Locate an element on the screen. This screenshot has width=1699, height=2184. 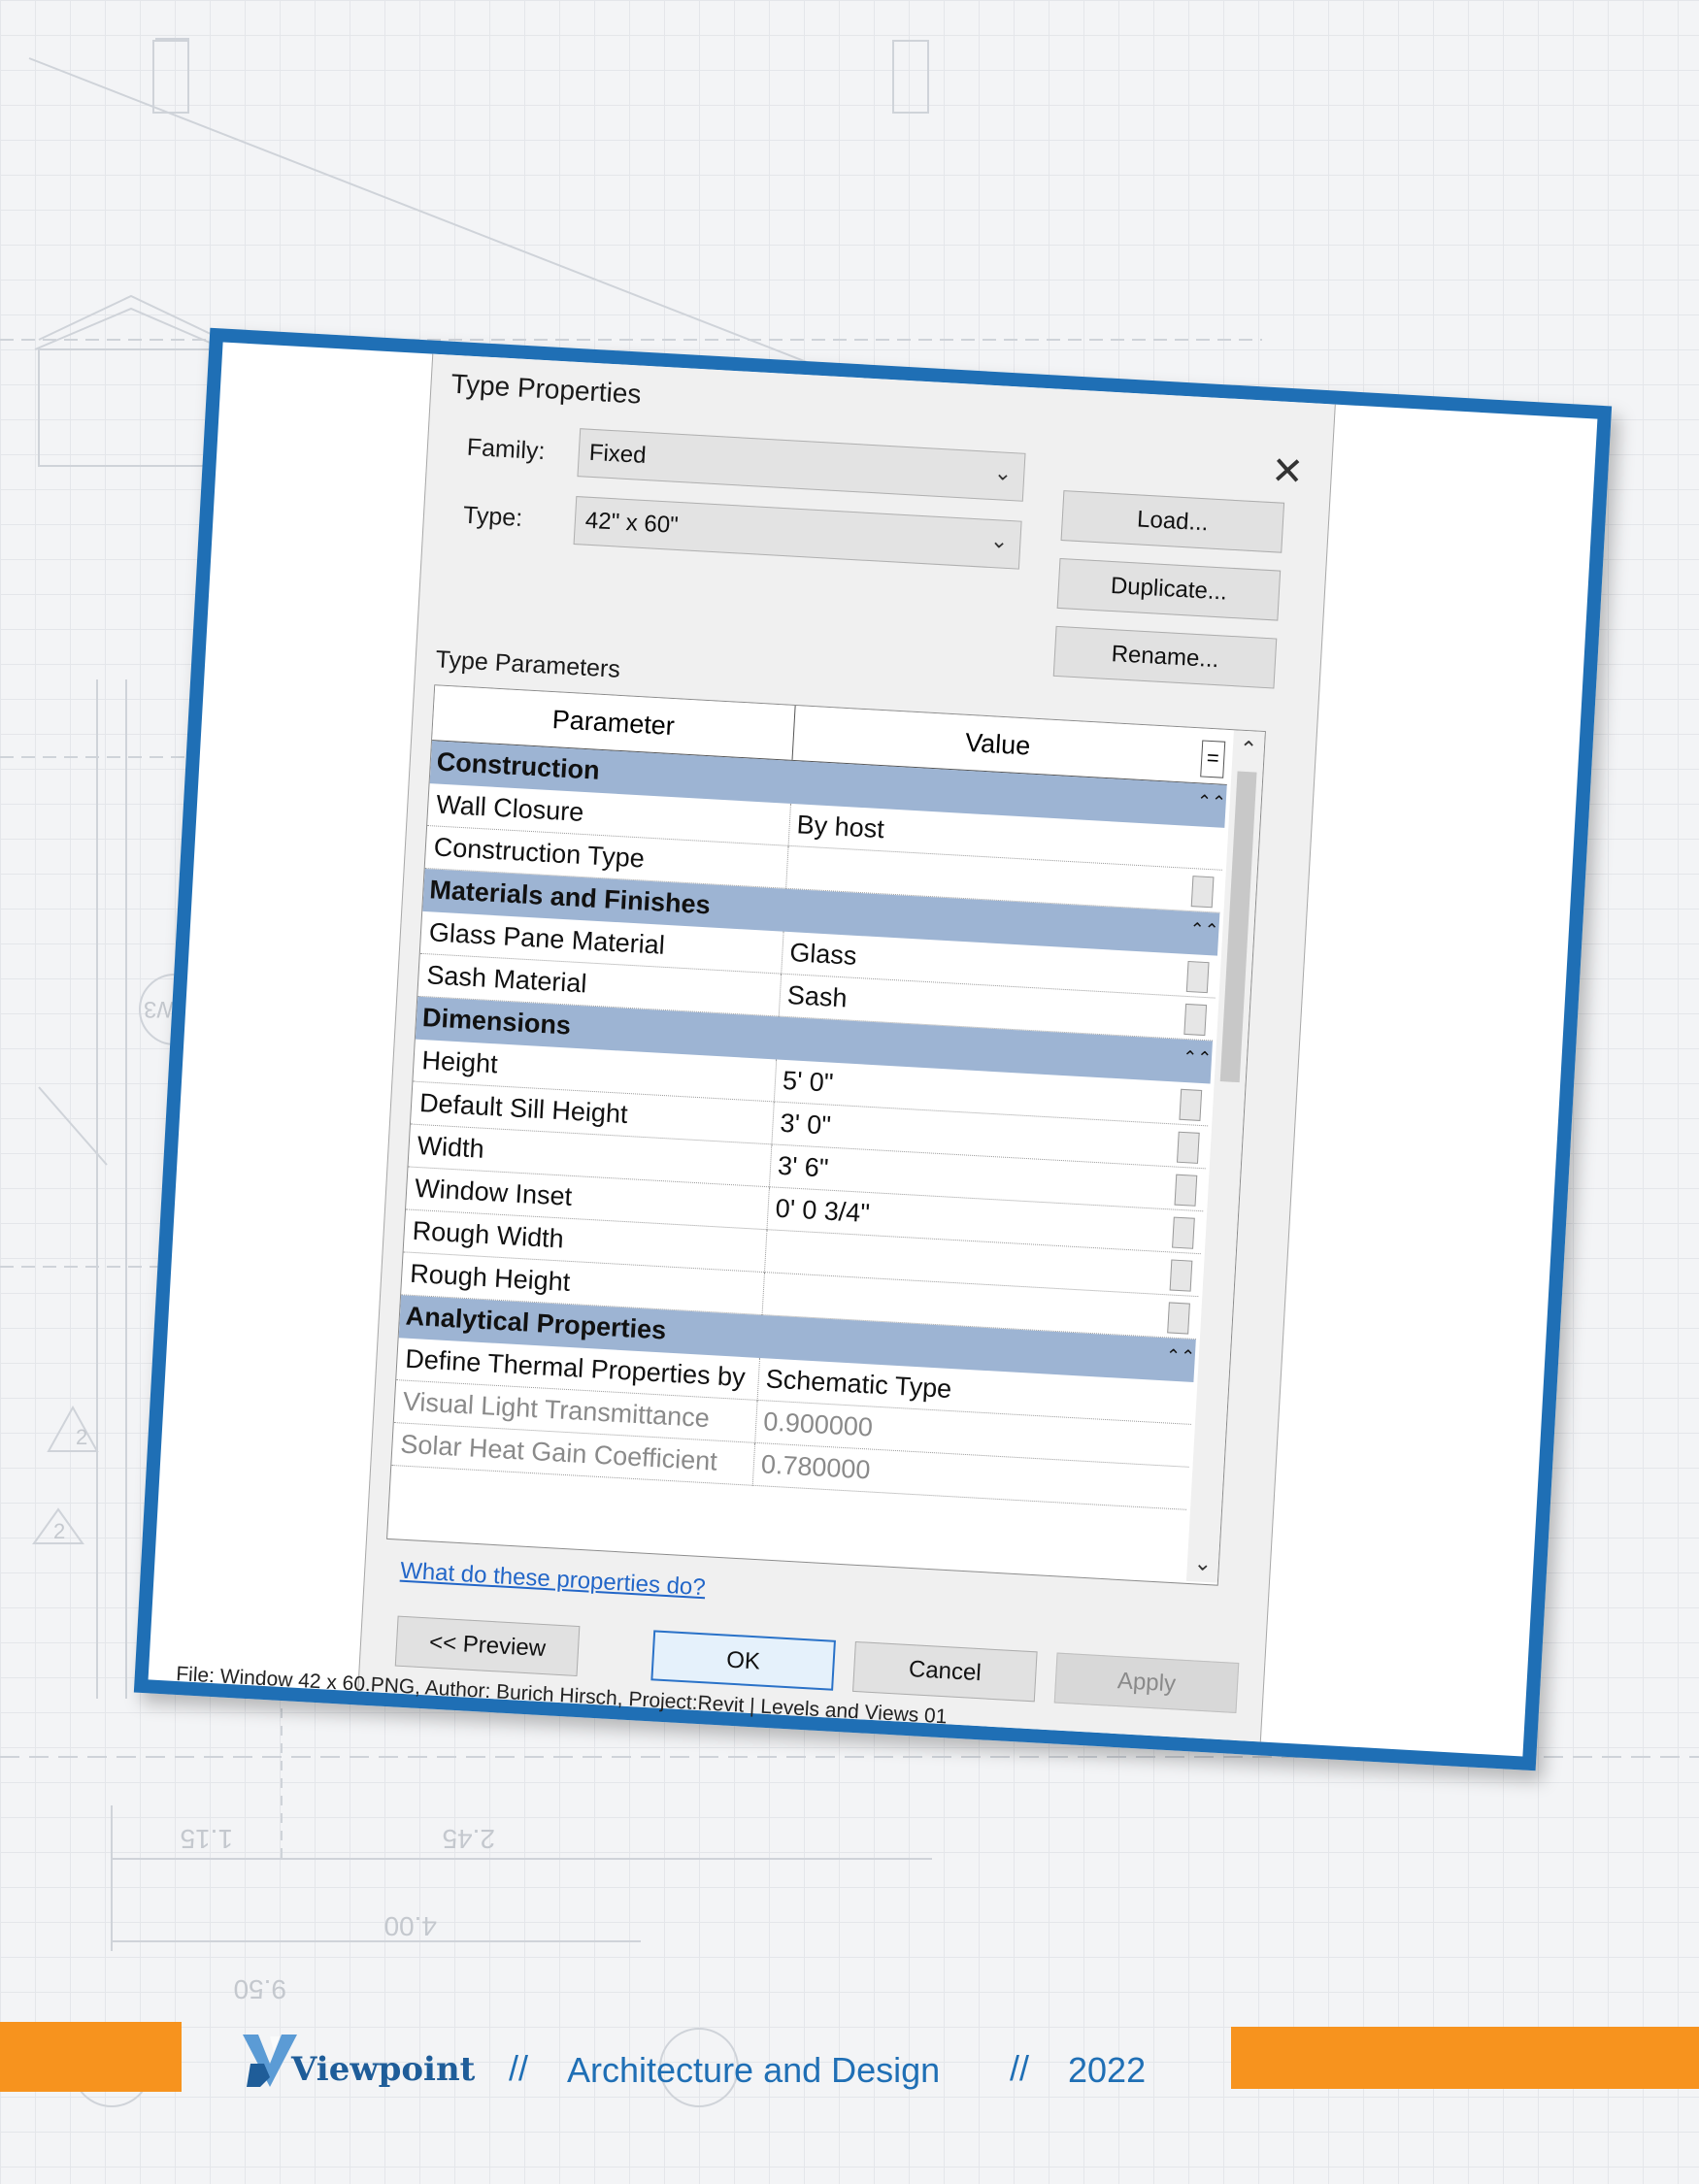
param-name: Window Inset is located at coordinates (493, 1192).